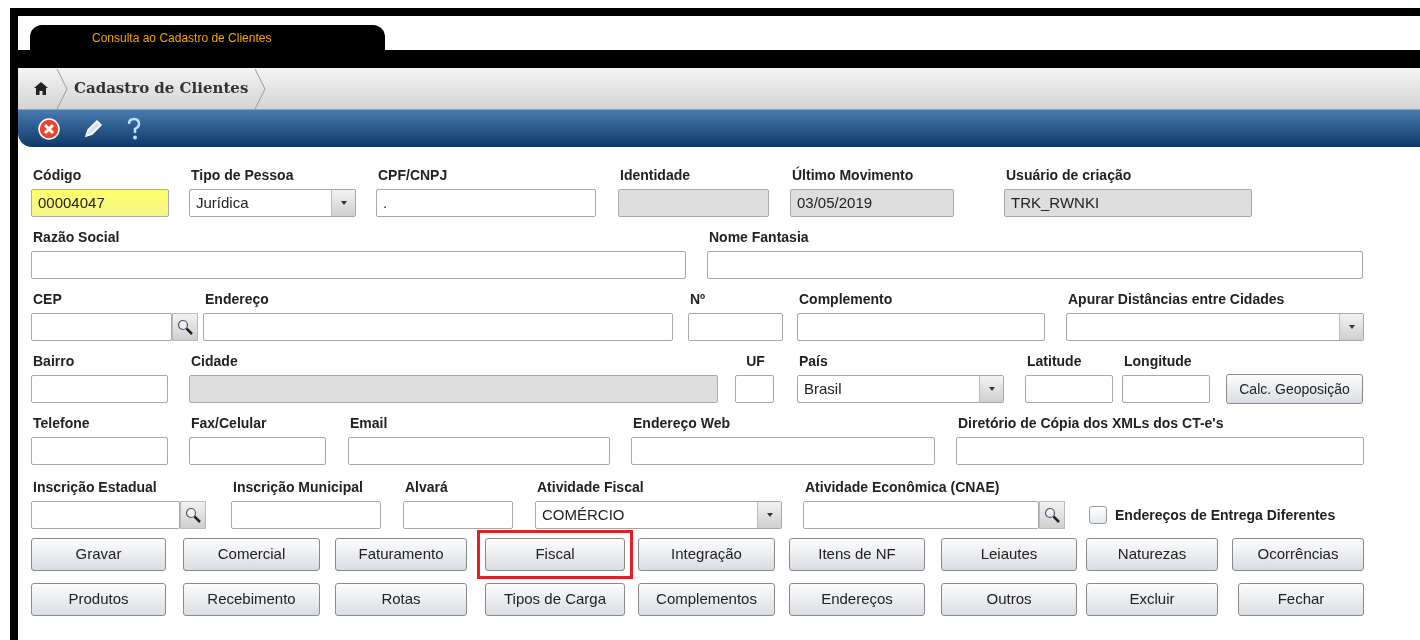 Image resolution: width=1420 pixels, height=640 pixels. Describe the element at coordinates (214, 361) in the screenshot. I see `field-label: Cidade` at that location.